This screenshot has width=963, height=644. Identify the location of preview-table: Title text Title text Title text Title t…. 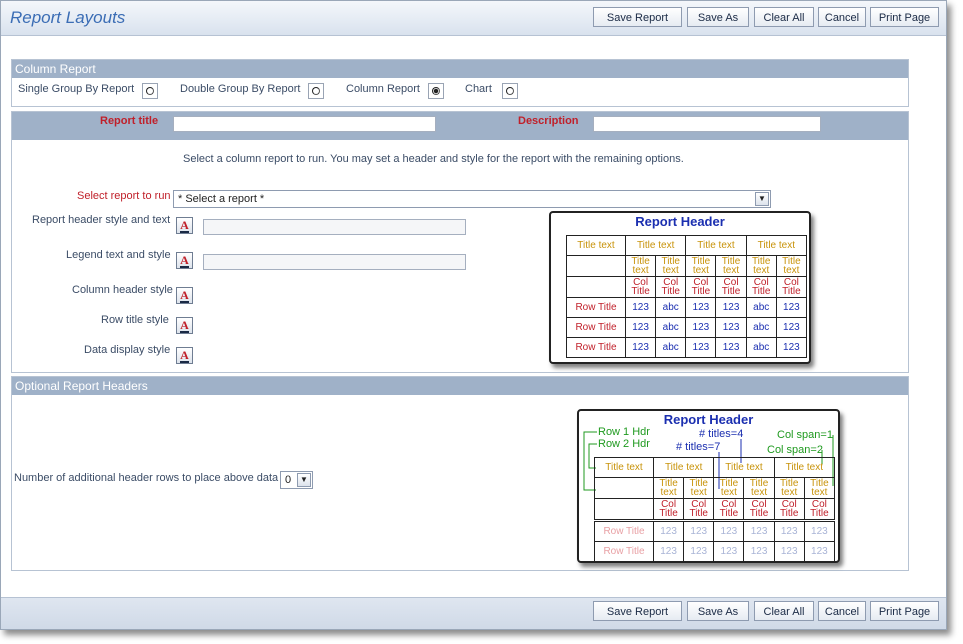
(687, 296).